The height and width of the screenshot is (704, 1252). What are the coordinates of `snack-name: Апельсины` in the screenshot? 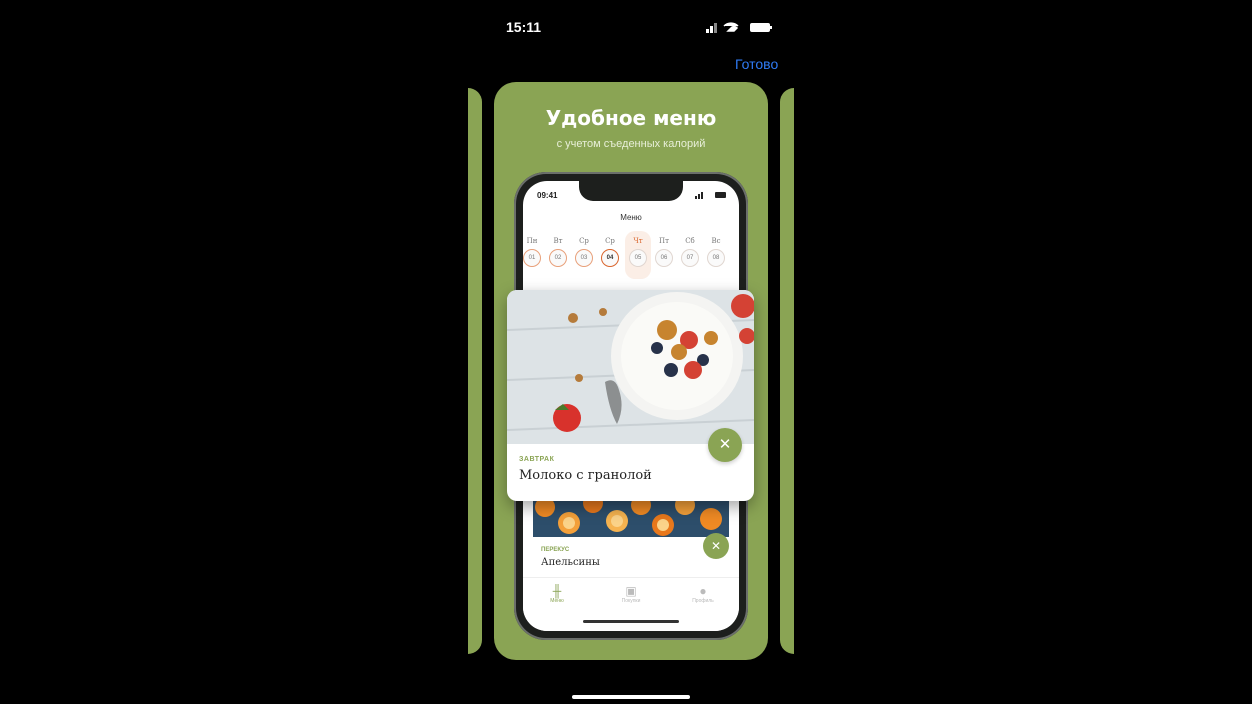 It's located at (570, 562).